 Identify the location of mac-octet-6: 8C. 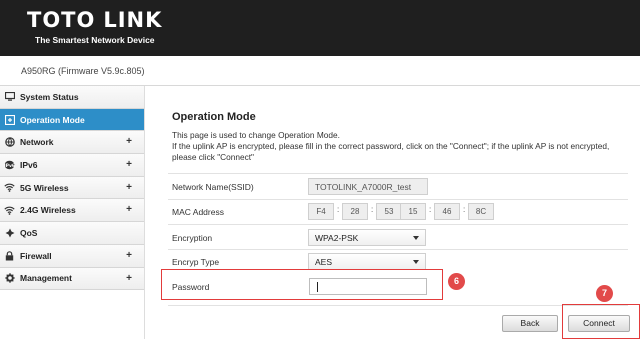
(481, 211).